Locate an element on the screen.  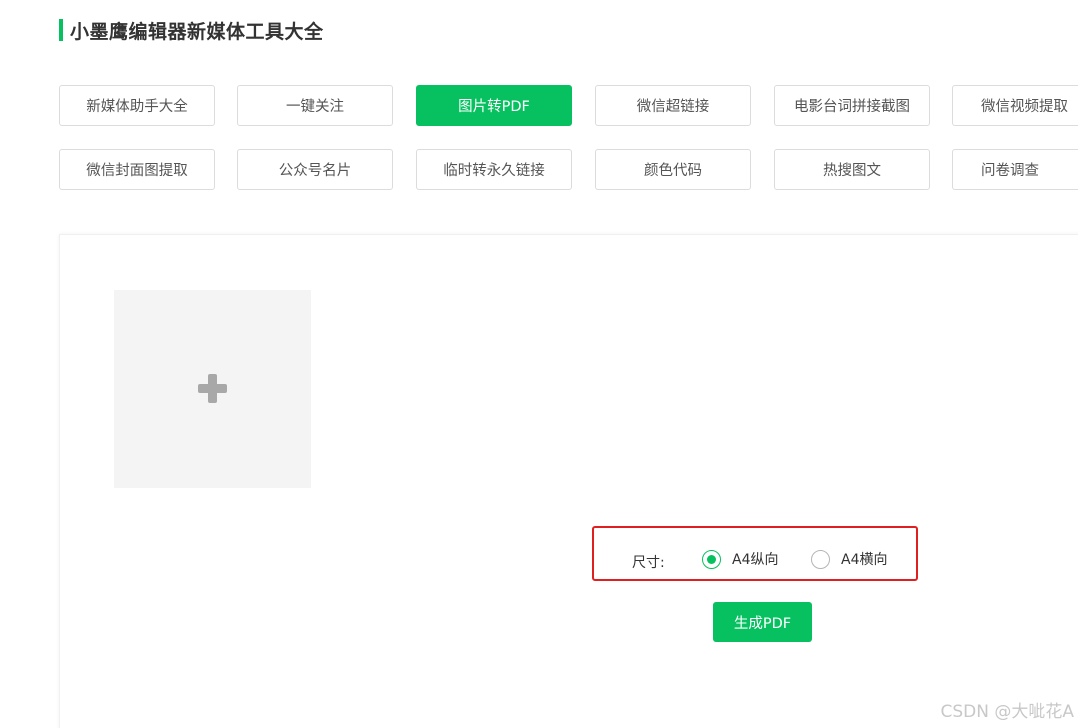
radio-a4-landscape: A4横向 is located at coordinates (849, 559).